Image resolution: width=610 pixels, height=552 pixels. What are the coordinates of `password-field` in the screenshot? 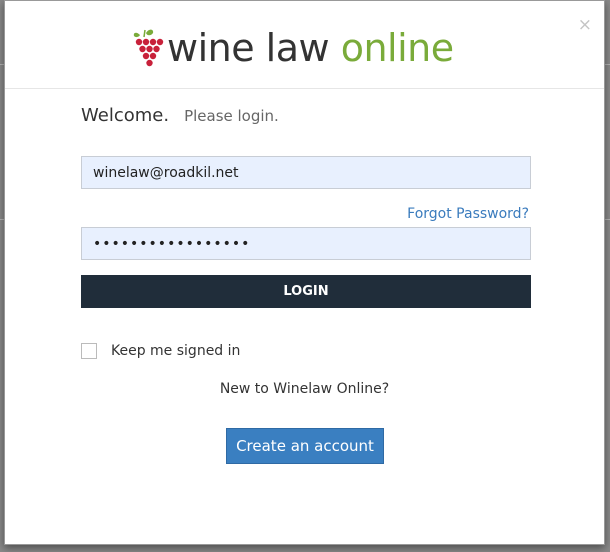 It's located at (306, 243).